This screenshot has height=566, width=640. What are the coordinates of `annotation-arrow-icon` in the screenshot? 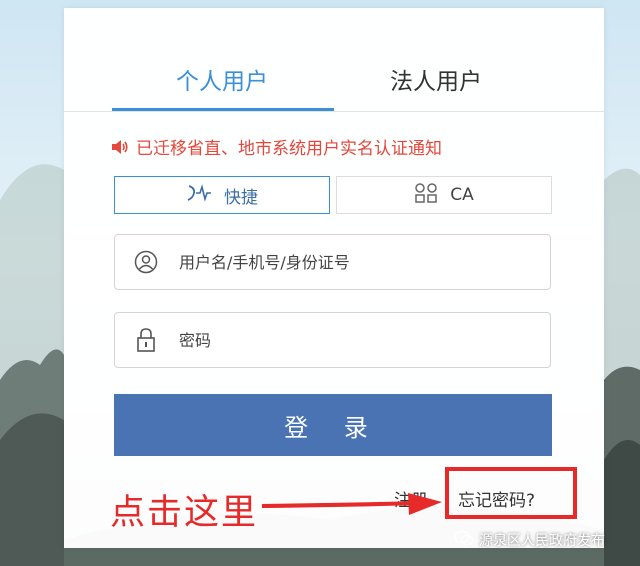 It's located at (351, 504).